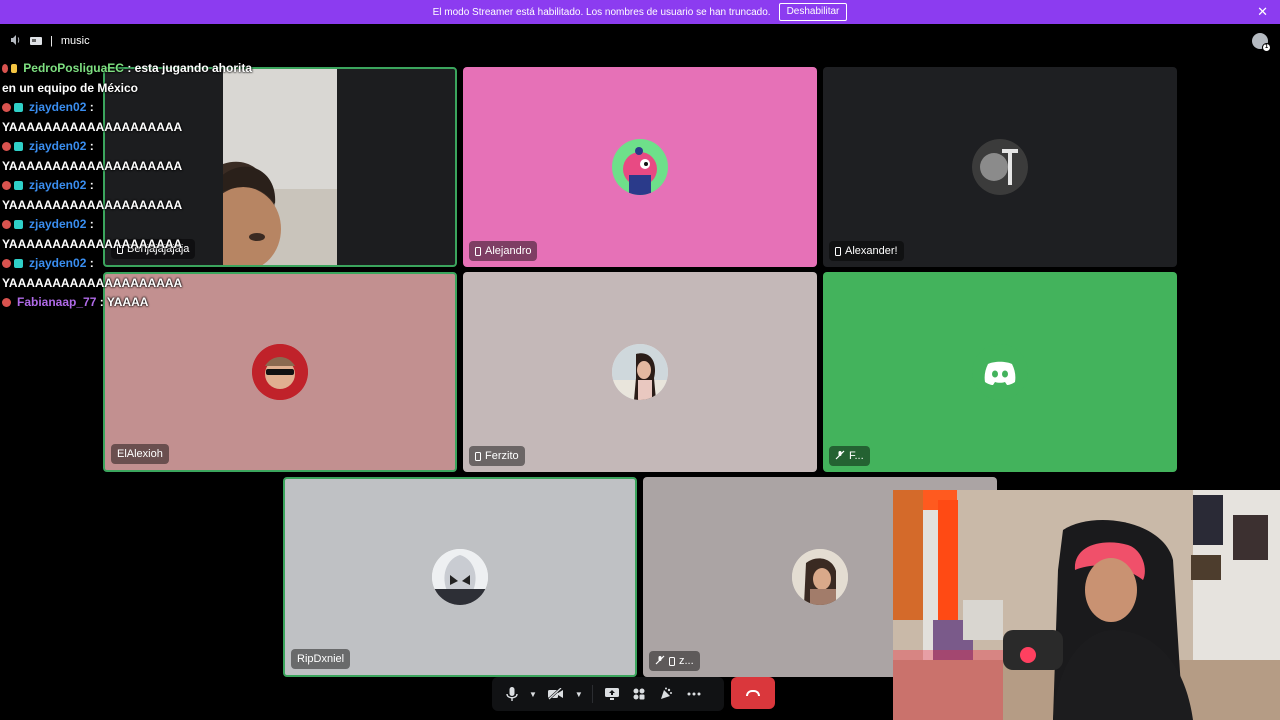 The width and height of the screenshot is (1280, 720). I want to click on participant-name: Alejandro, so click(508, 251).